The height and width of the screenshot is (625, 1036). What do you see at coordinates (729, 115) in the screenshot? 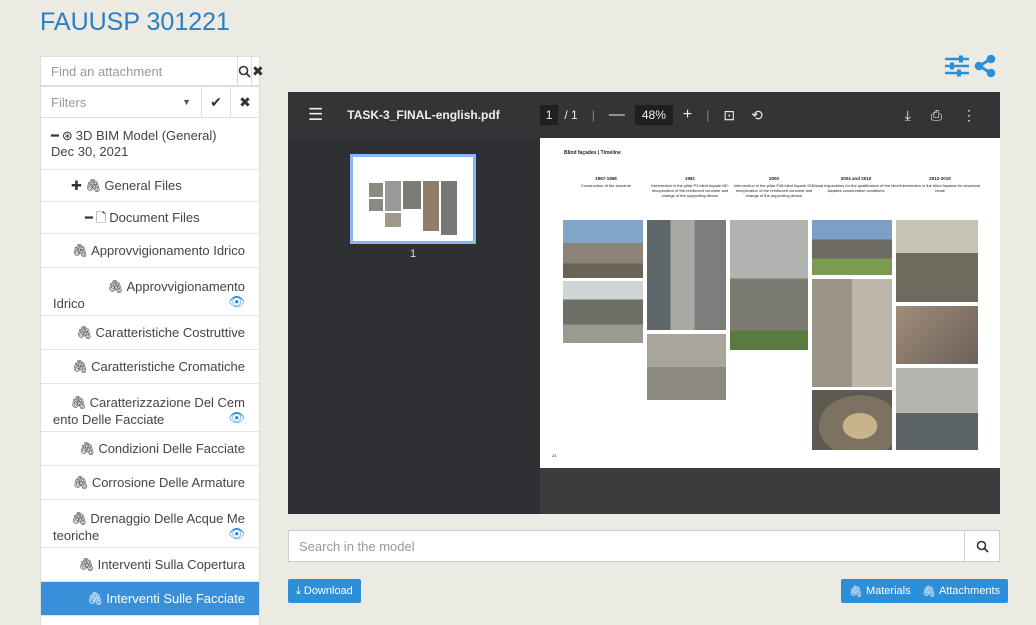
I see `fit-page-icon: ⊡` at bounding box center [729, 115].